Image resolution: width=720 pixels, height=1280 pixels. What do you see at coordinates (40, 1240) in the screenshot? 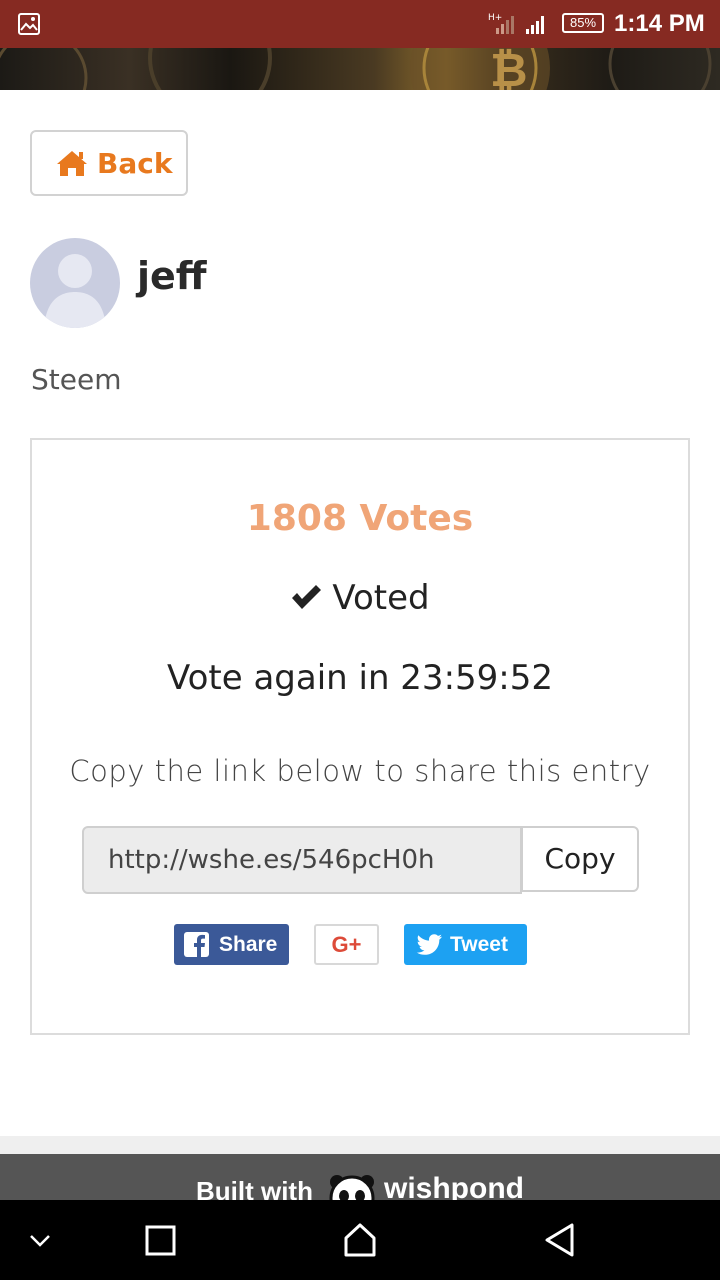
I see `chevron-down-icon` at bounding box center [40, 1240].